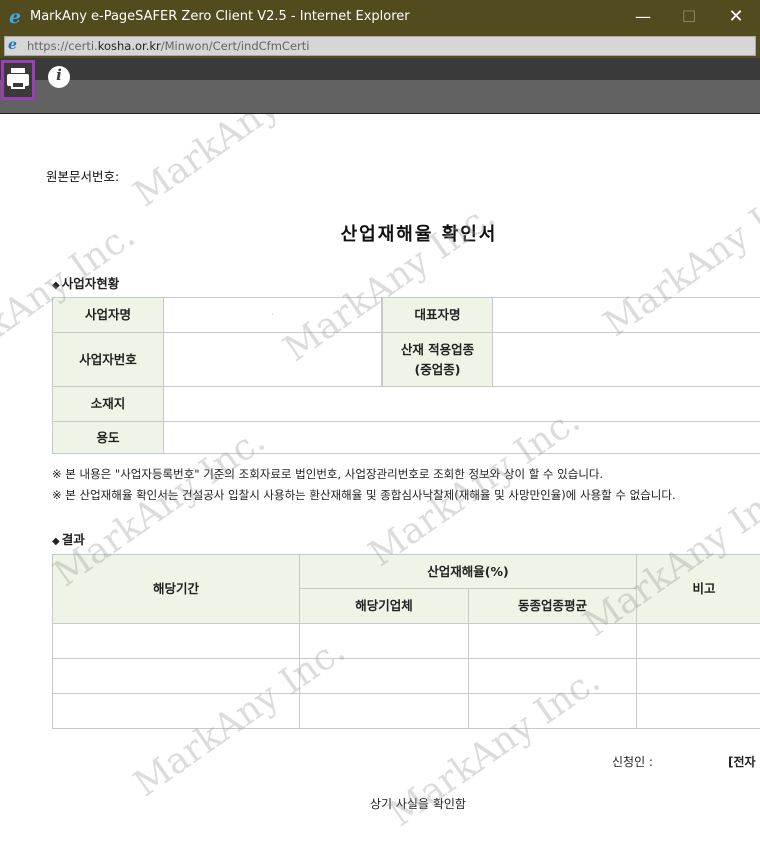 This screenshot has width=760, height=844. I want to click on print-button, so click(18, 80).